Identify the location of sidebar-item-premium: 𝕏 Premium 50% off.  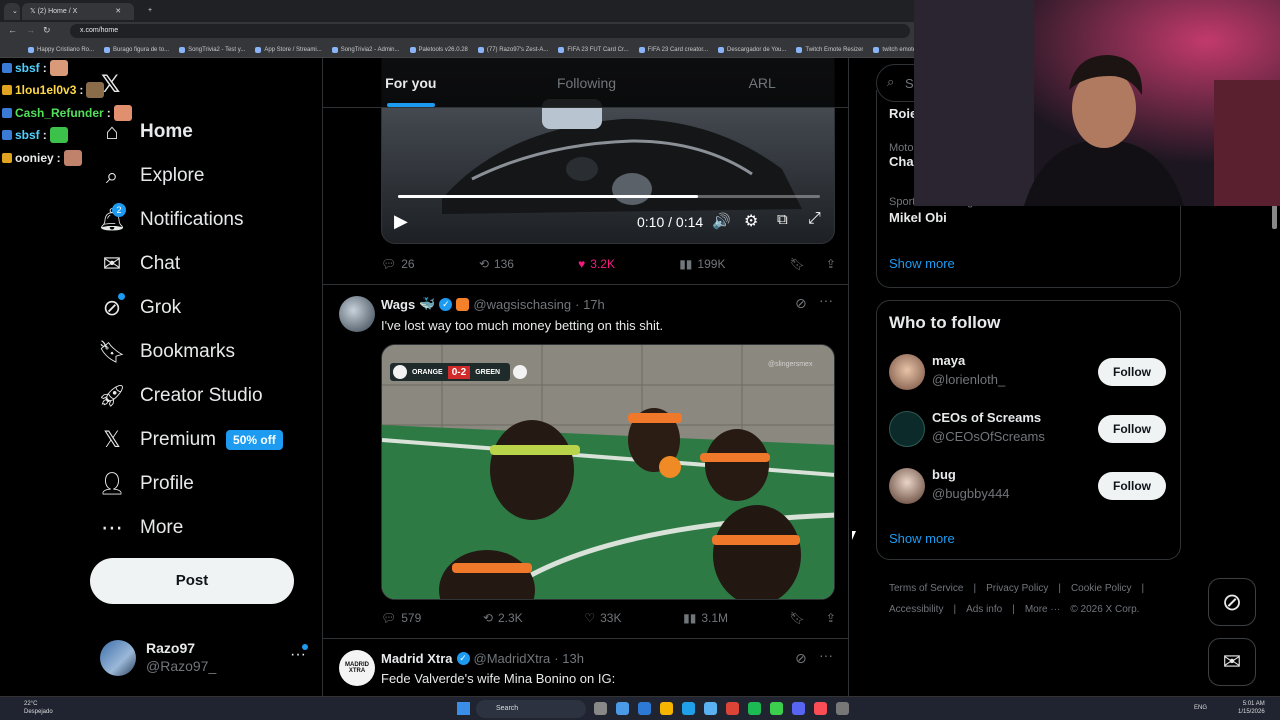
(200, 440).